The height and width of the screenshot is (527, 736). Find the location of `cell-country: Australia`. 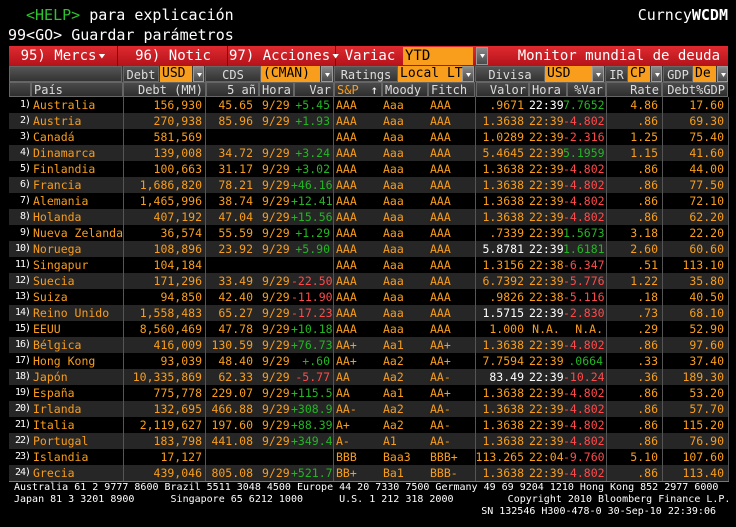

cell-country: Australia is located at coordinates (64, 105).